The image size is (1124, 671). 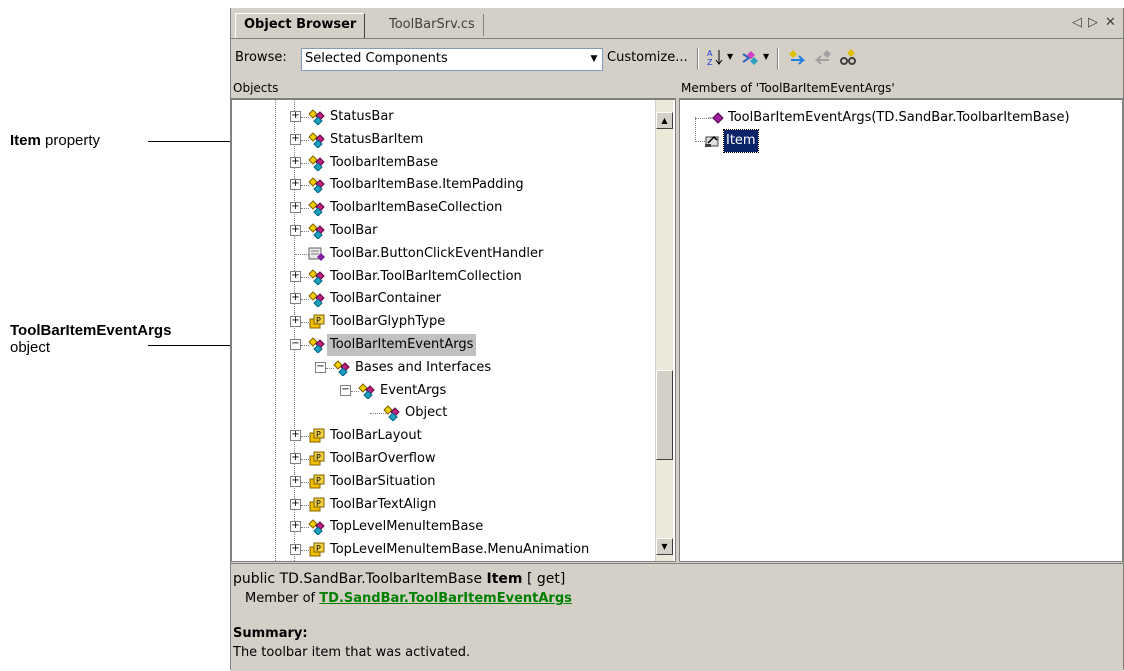 I want to click on tree-item-label: Object, so click(x=426, y=413).